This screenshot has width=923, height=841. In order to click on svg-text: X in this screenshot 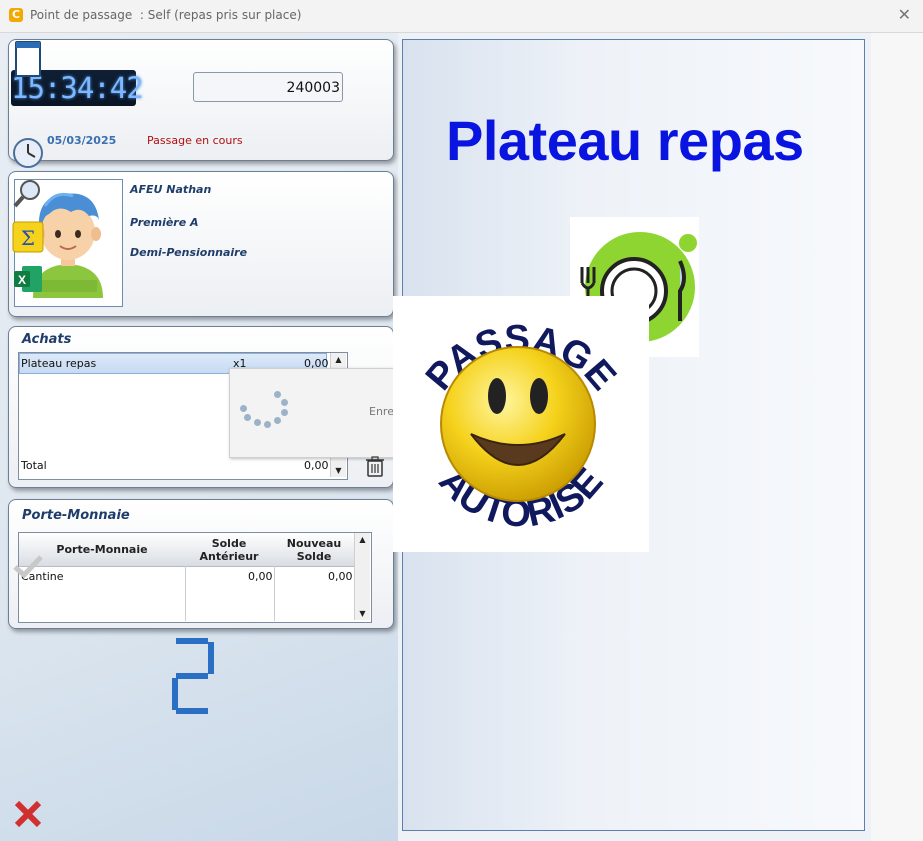, I will do `click(22, 280)`.